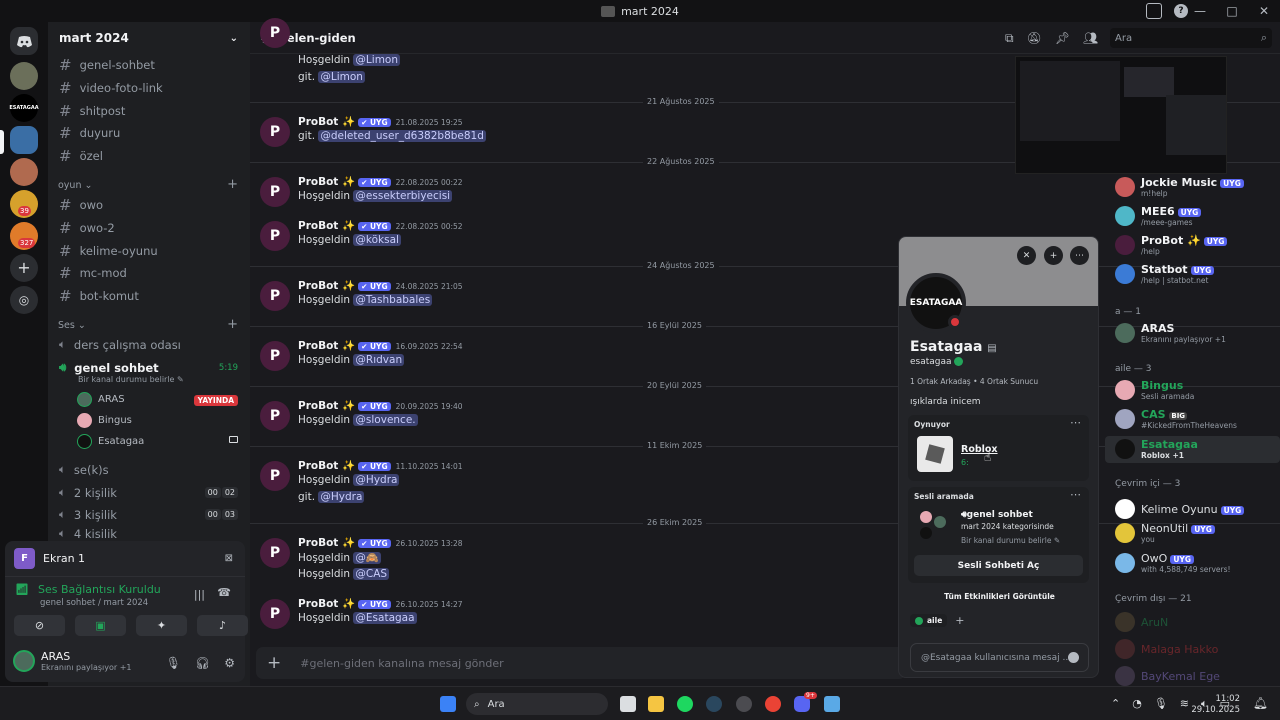  I want to click on steam-icon, so click(714, 704).